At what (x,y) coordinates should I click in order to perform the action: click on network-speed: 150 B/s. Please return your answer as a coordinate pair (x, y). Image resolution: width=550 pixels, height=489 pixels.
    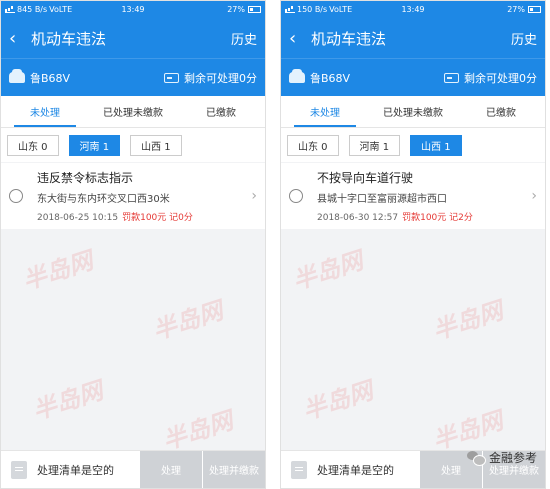
    Looking at the image, I should click on (312, 9).